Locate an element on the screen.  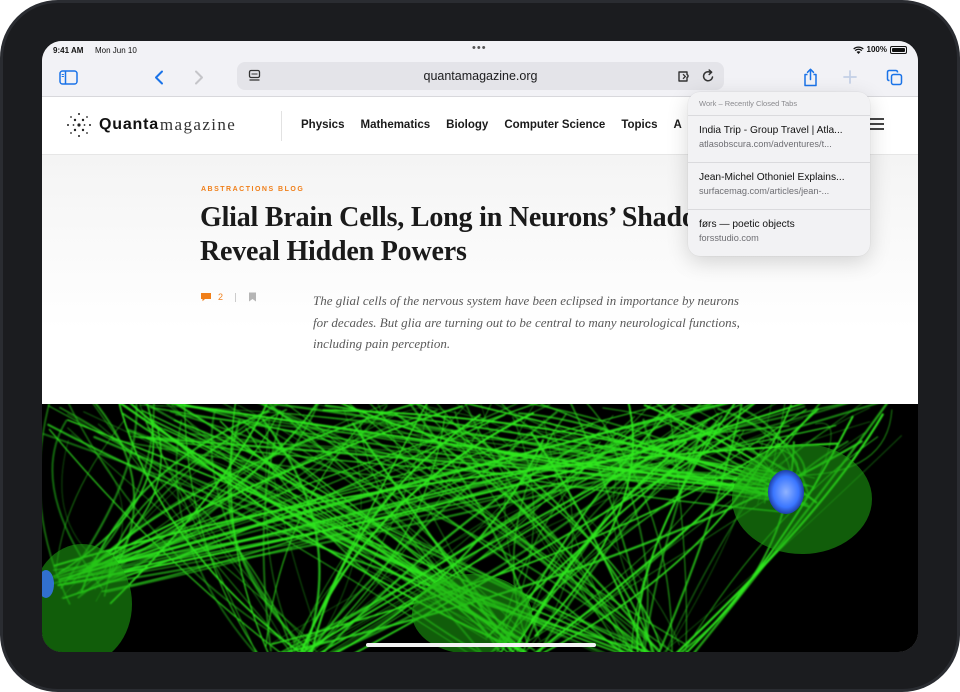
share-icon is located at coordinates (810, 77).